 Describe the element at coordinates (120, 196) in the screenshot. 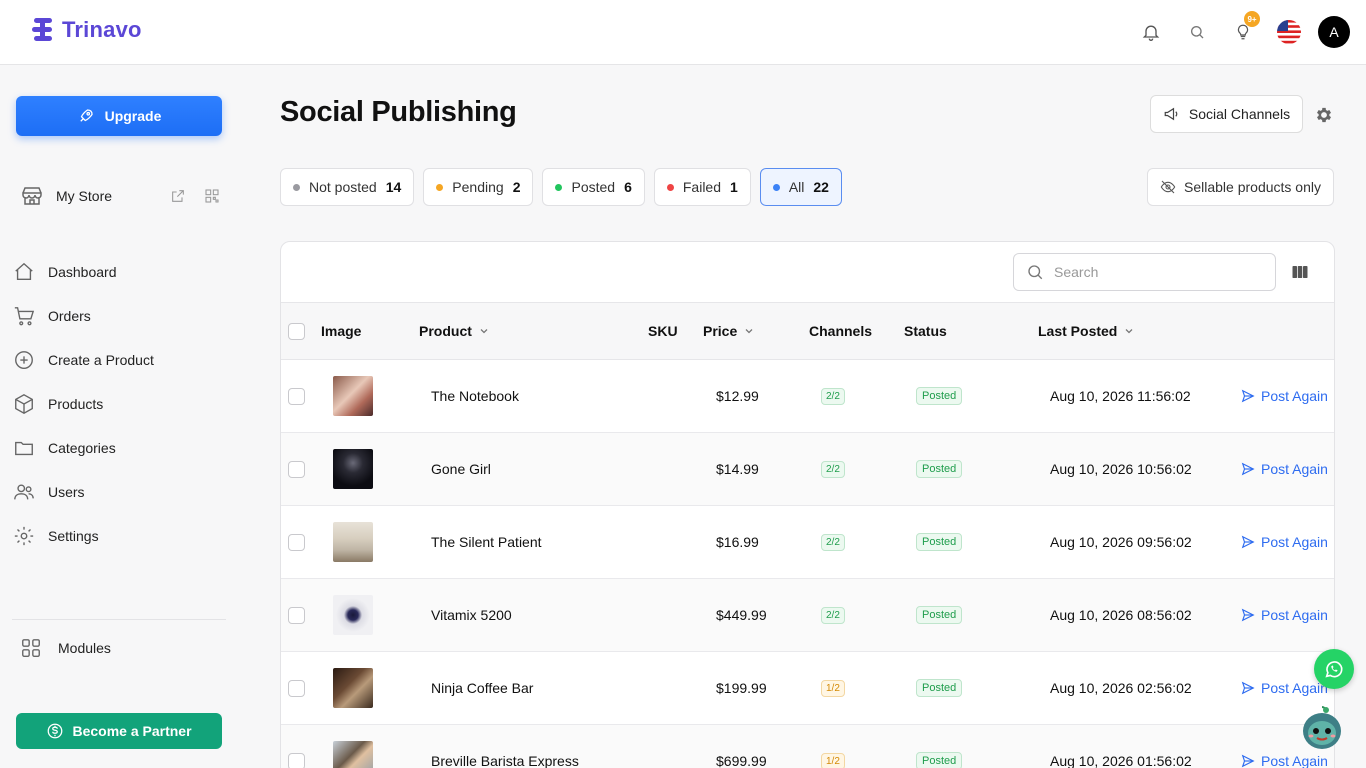

I see `my-store-link: My Store` at that location.